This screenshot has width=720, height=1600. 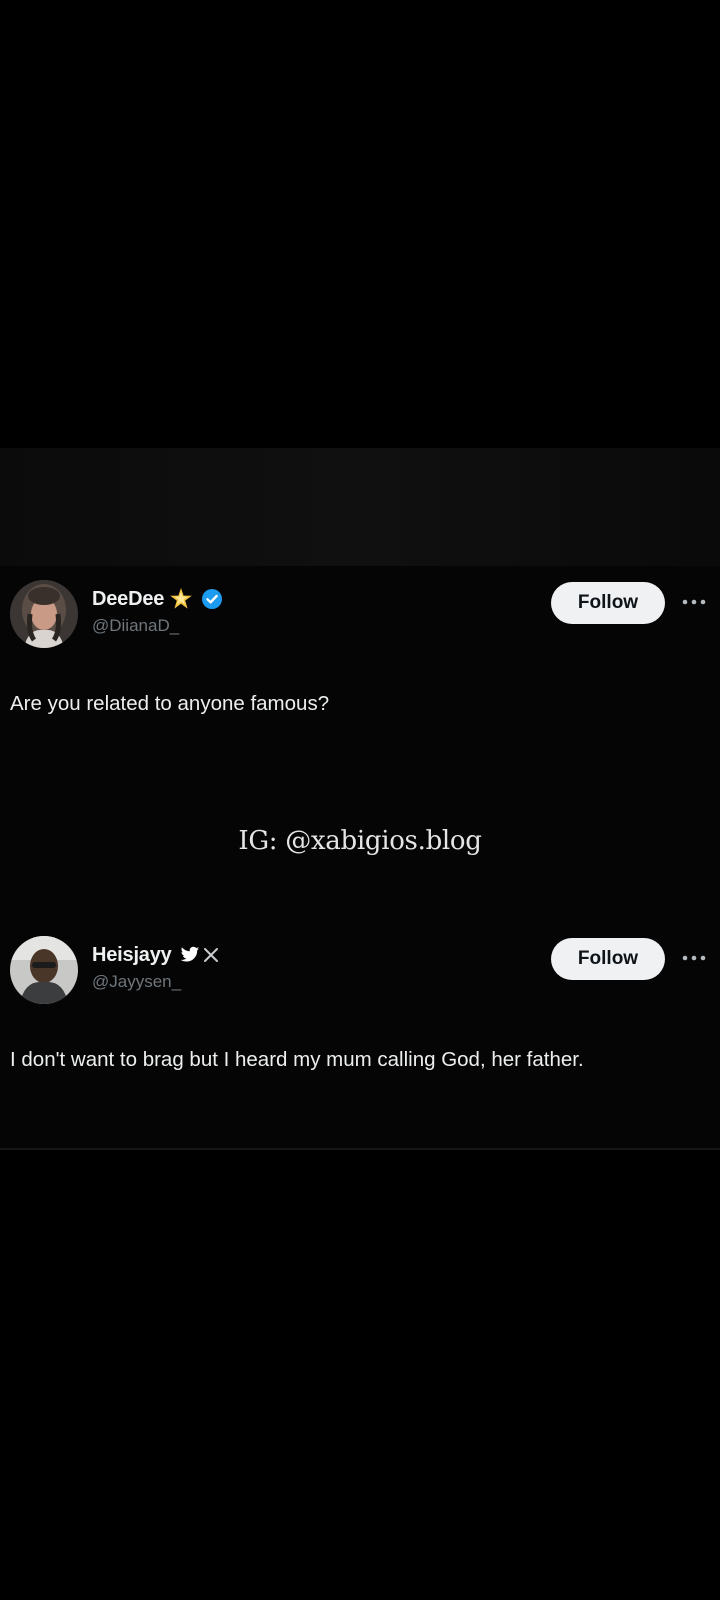 What do you see at coordinates (360, 507) in the screenshot?
I see `screenshot-header-area` at bounding box center [360, 507].